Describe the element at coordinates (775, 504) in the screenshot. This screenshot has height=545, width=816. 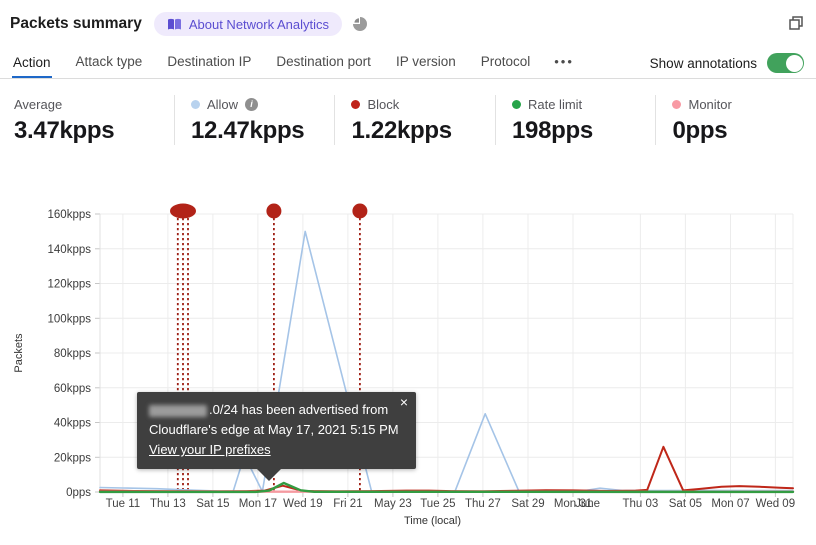
I see `x-tick-label: Wed 09` at that location.